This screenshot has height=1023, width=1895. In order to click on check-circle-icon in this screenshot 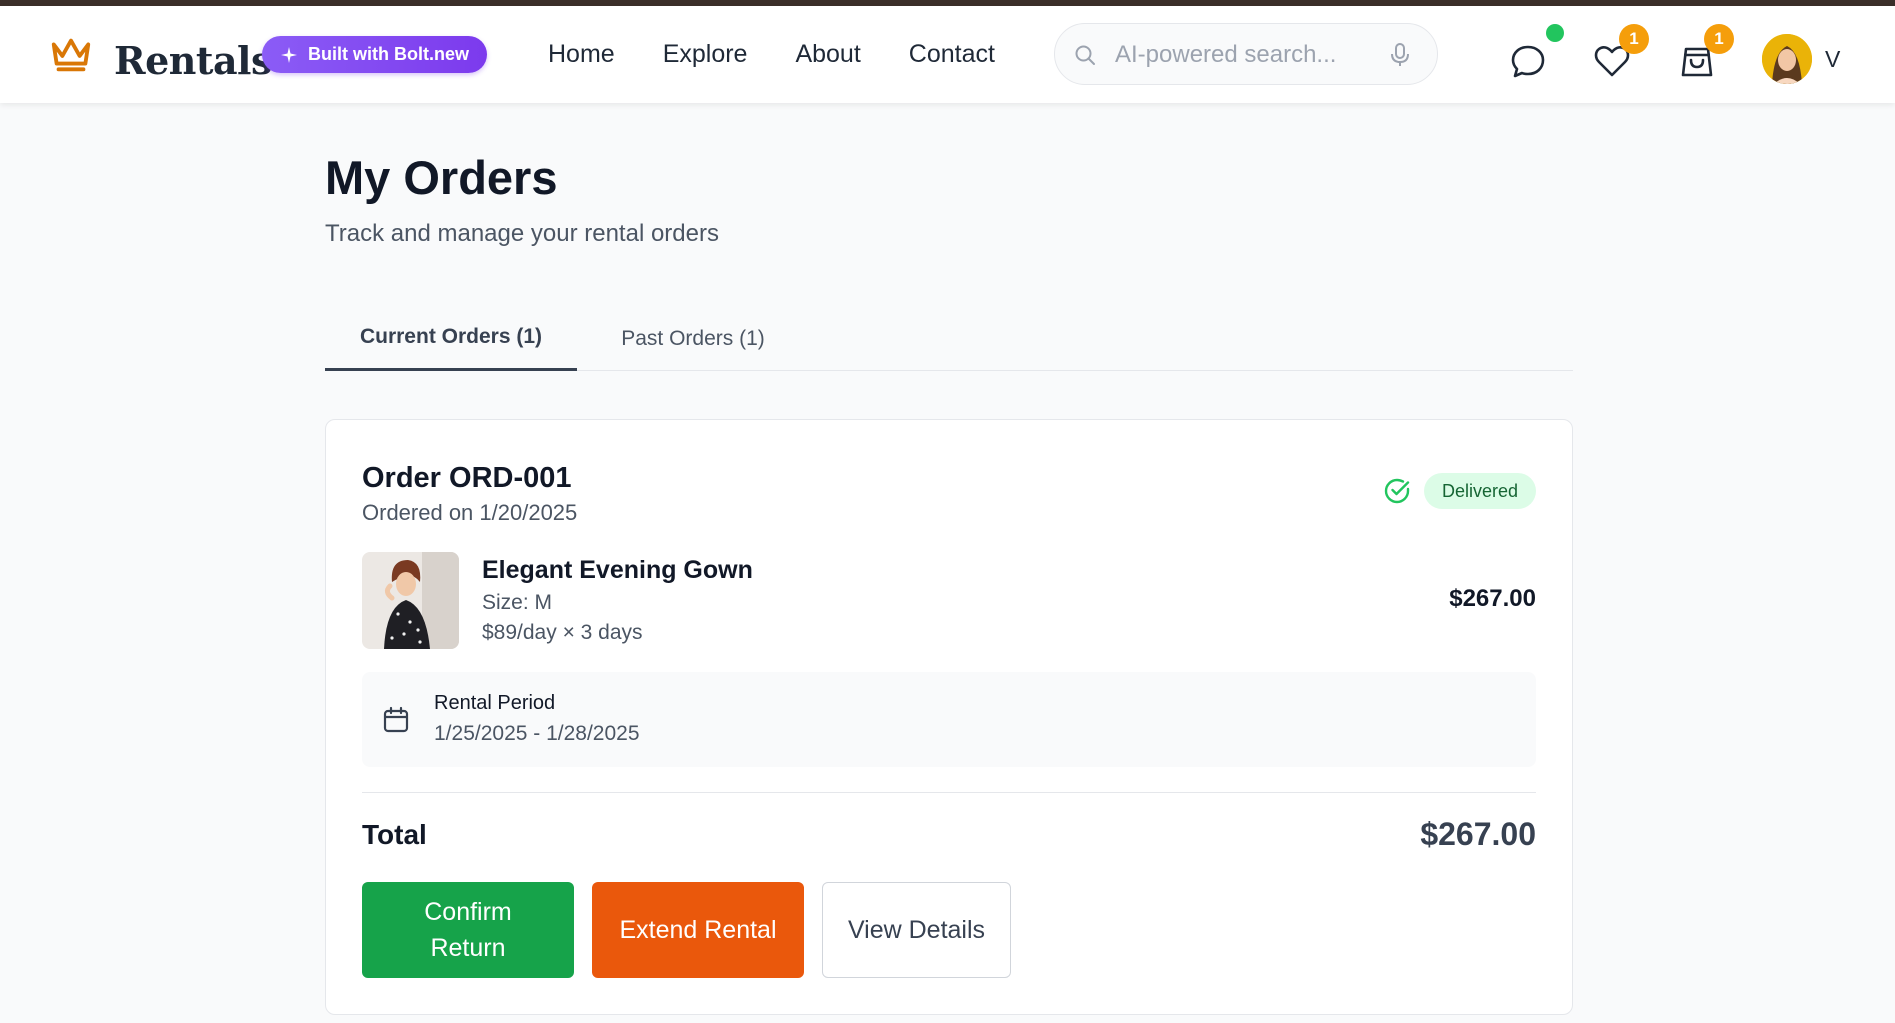, I will do `click(1397, 491)`.